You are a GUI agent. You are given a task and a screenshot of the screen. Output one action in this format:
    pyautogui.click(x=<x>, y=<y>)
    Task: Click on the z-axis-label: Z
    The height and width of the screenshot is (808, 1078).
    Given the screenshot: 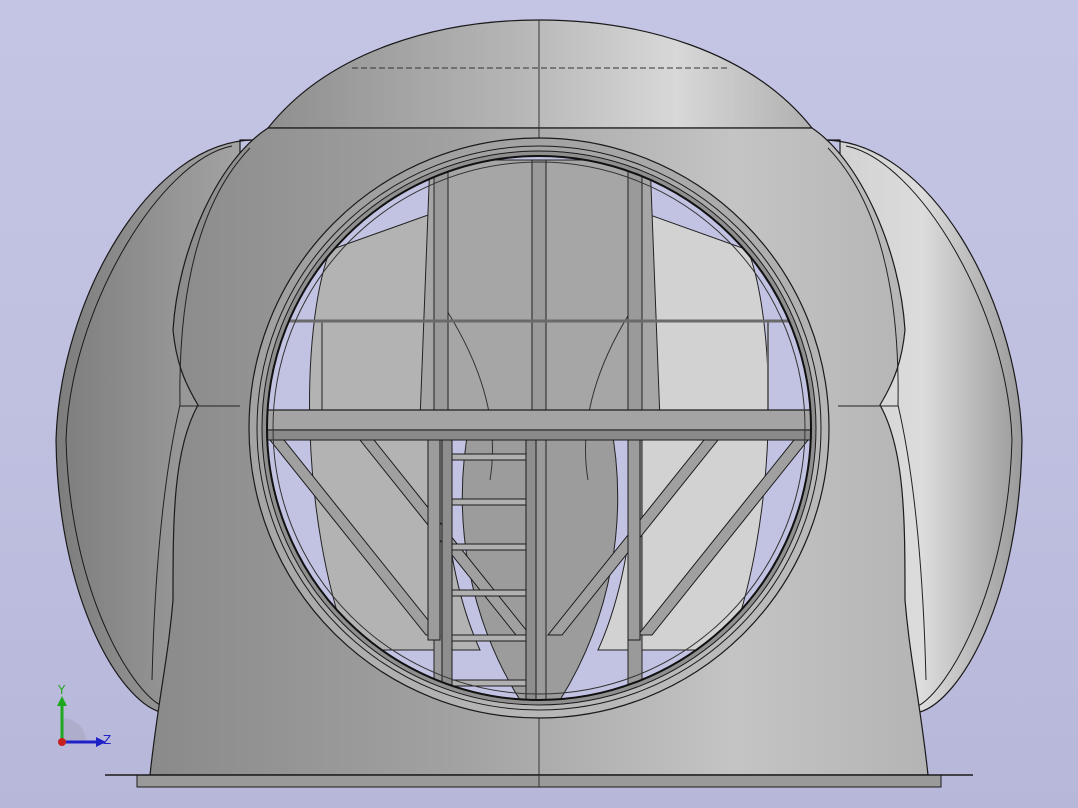 What is the action you would take?
    pyautogui.click(x=107, y=740)
    